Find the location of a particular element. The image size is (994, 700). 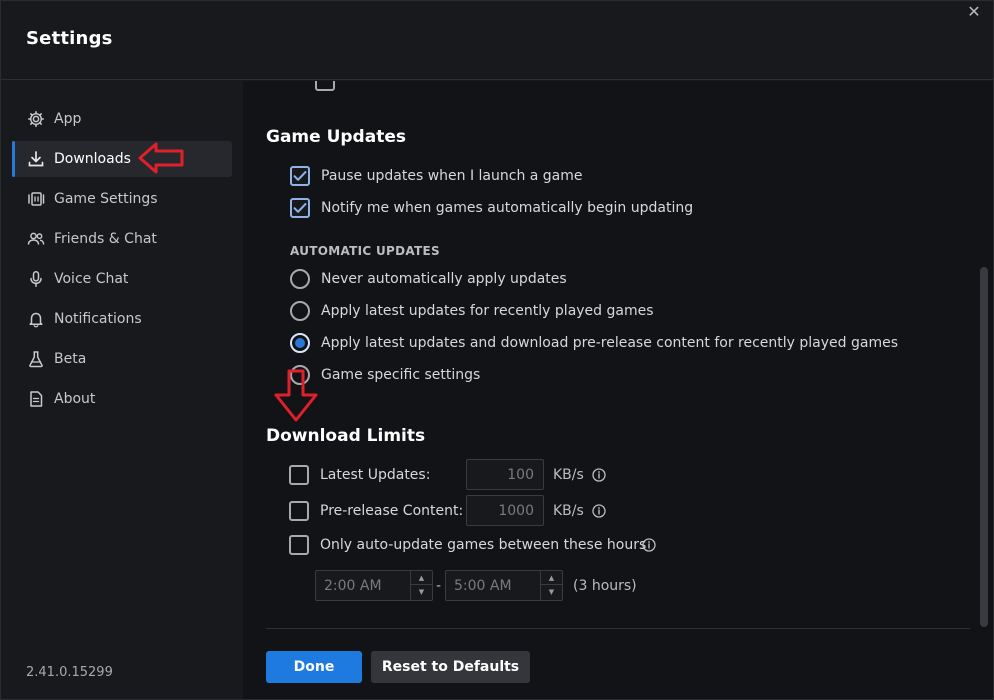

footer-divider is located at coordinates (618, 628).